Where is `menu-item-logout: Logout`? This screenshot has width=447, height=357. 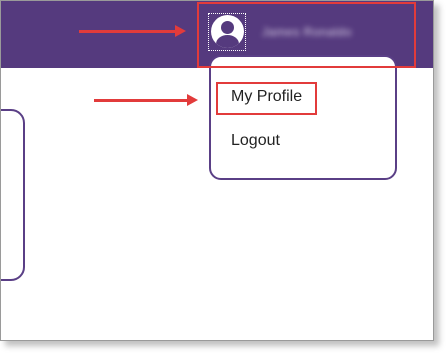
menu-item-logout: Logout is located at coordinates (255, 141).